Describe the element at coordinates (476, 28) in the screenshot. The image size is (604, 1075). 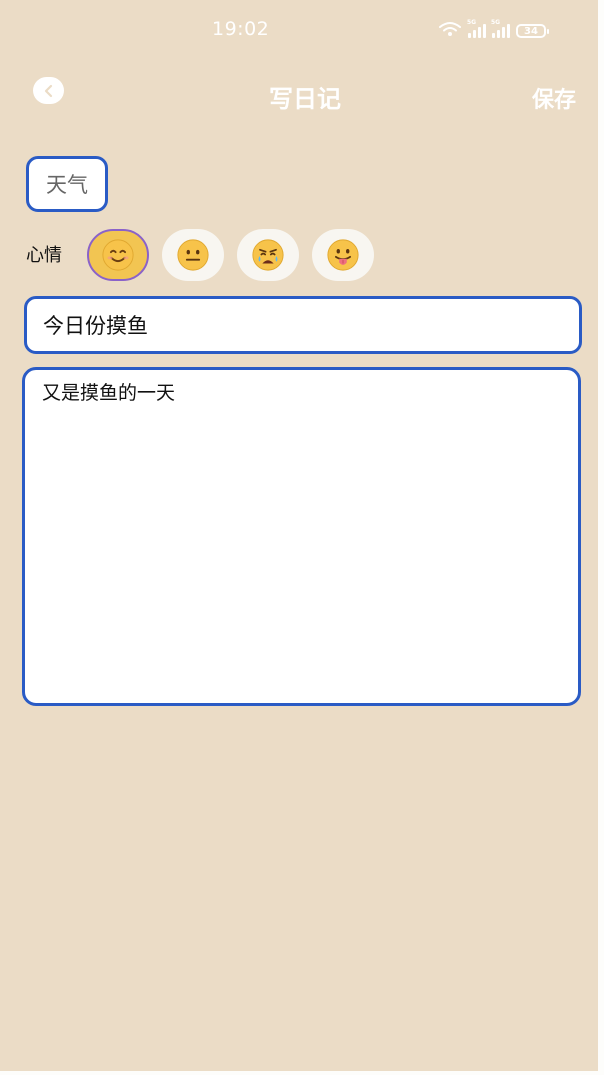
I see `cellular-signal-icon: 5G` at that location.